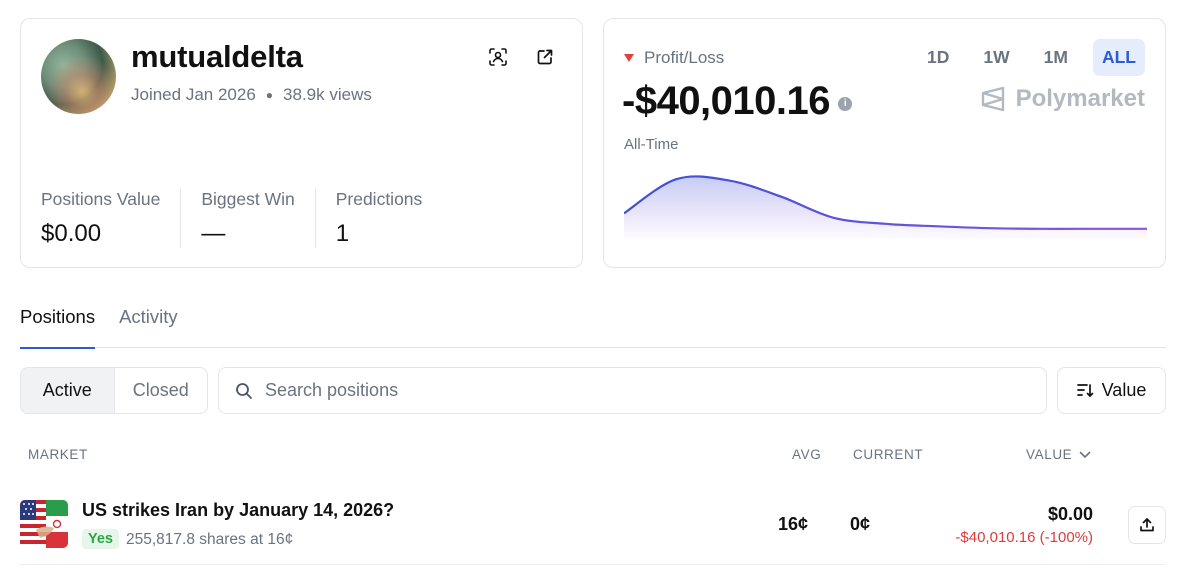 The image size is (1199, 579). I want to click on avg-price: 16¢, so click(793, 524).